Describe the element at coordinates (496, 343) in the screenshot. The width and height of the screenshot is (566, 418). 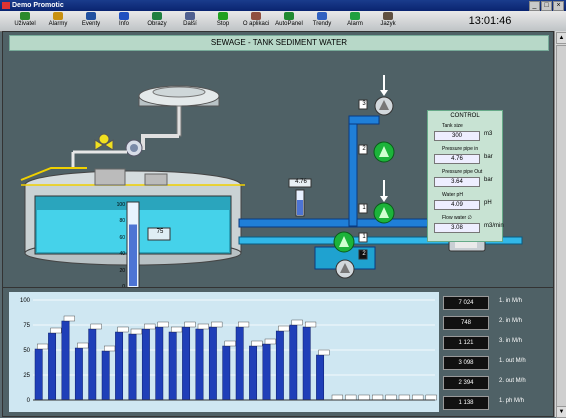
I see `stat-row: 1 121 3. in M/h` at that location.